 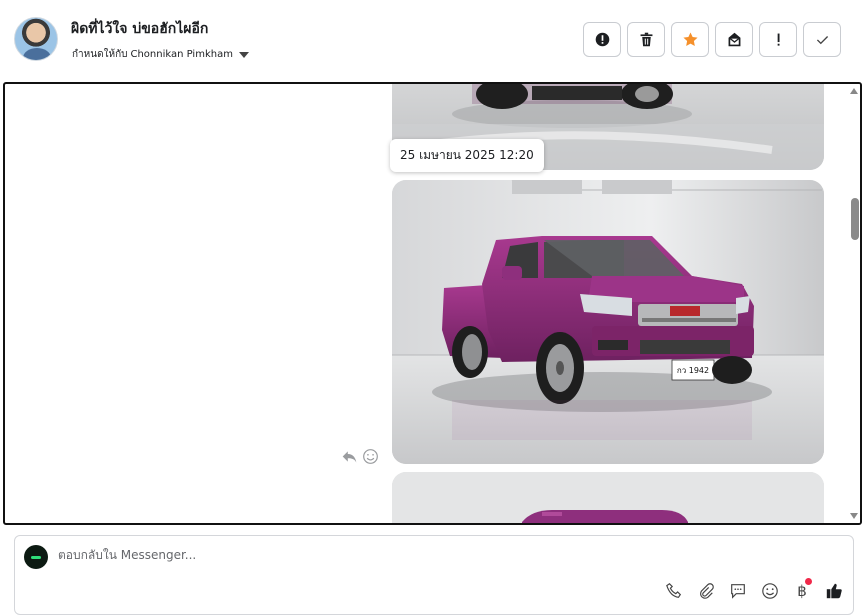 What do you see at coordinates (854, 91) in the screenshot?
I see `scroll-up-arrow-icon` at bounding box center [854, 91].